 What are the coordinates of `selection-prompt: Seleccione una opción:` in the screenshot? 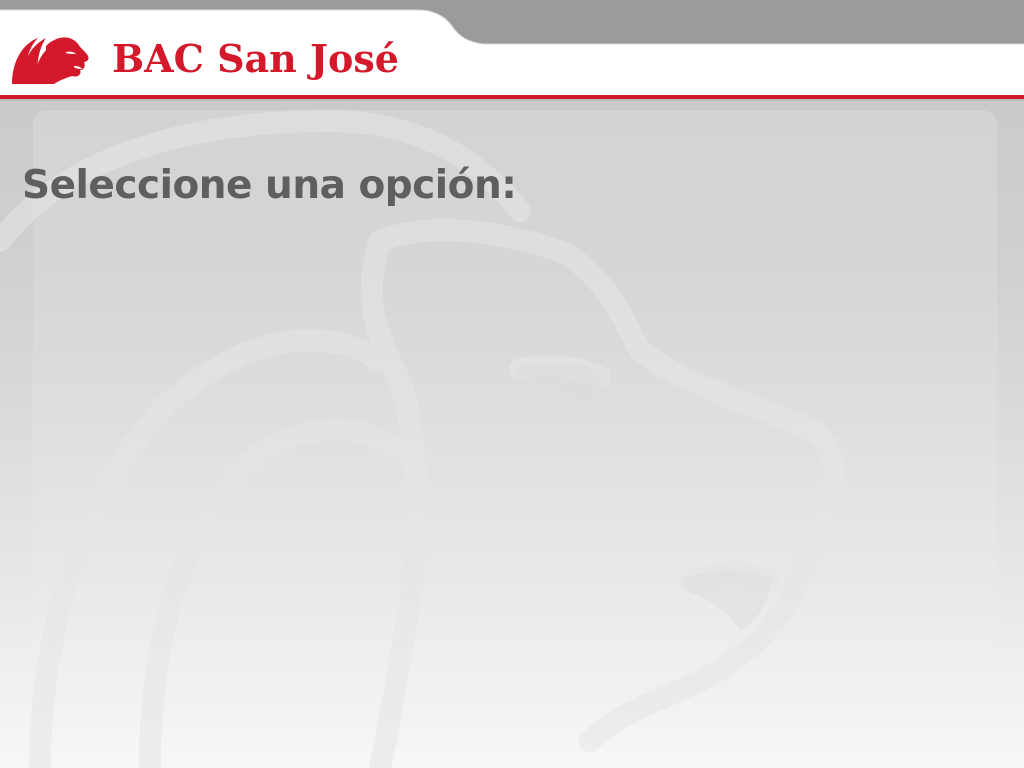 It's located at (269, 185).